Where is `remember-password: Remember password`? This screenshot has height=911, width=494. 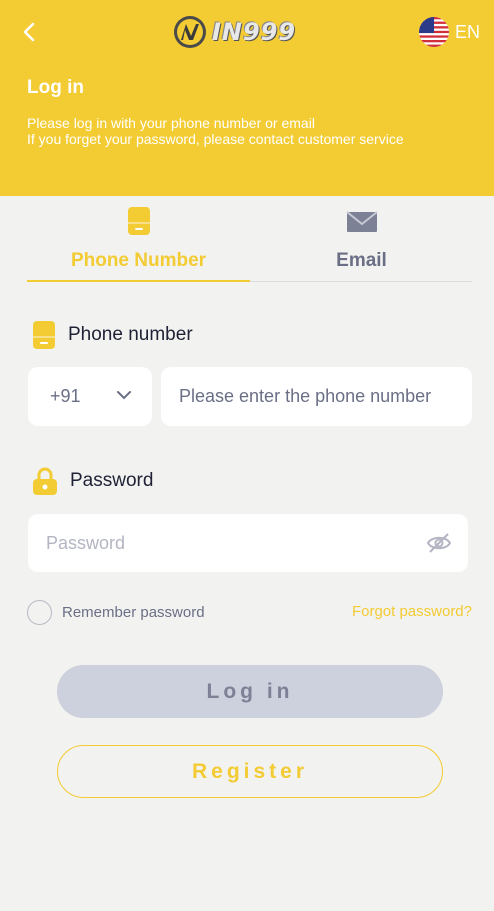
remember-password: Remember password is located at coordinates (116, 612).